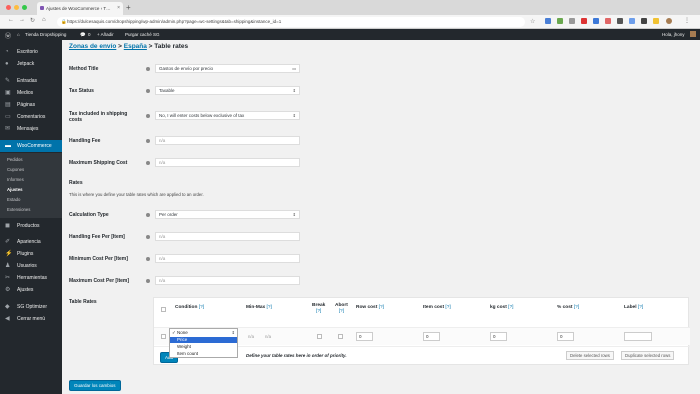 The image size is (700, 394). Describe the element at coordinates (227, 162) in the screenshot. I see `max-shipping-input: n/a` at that location.